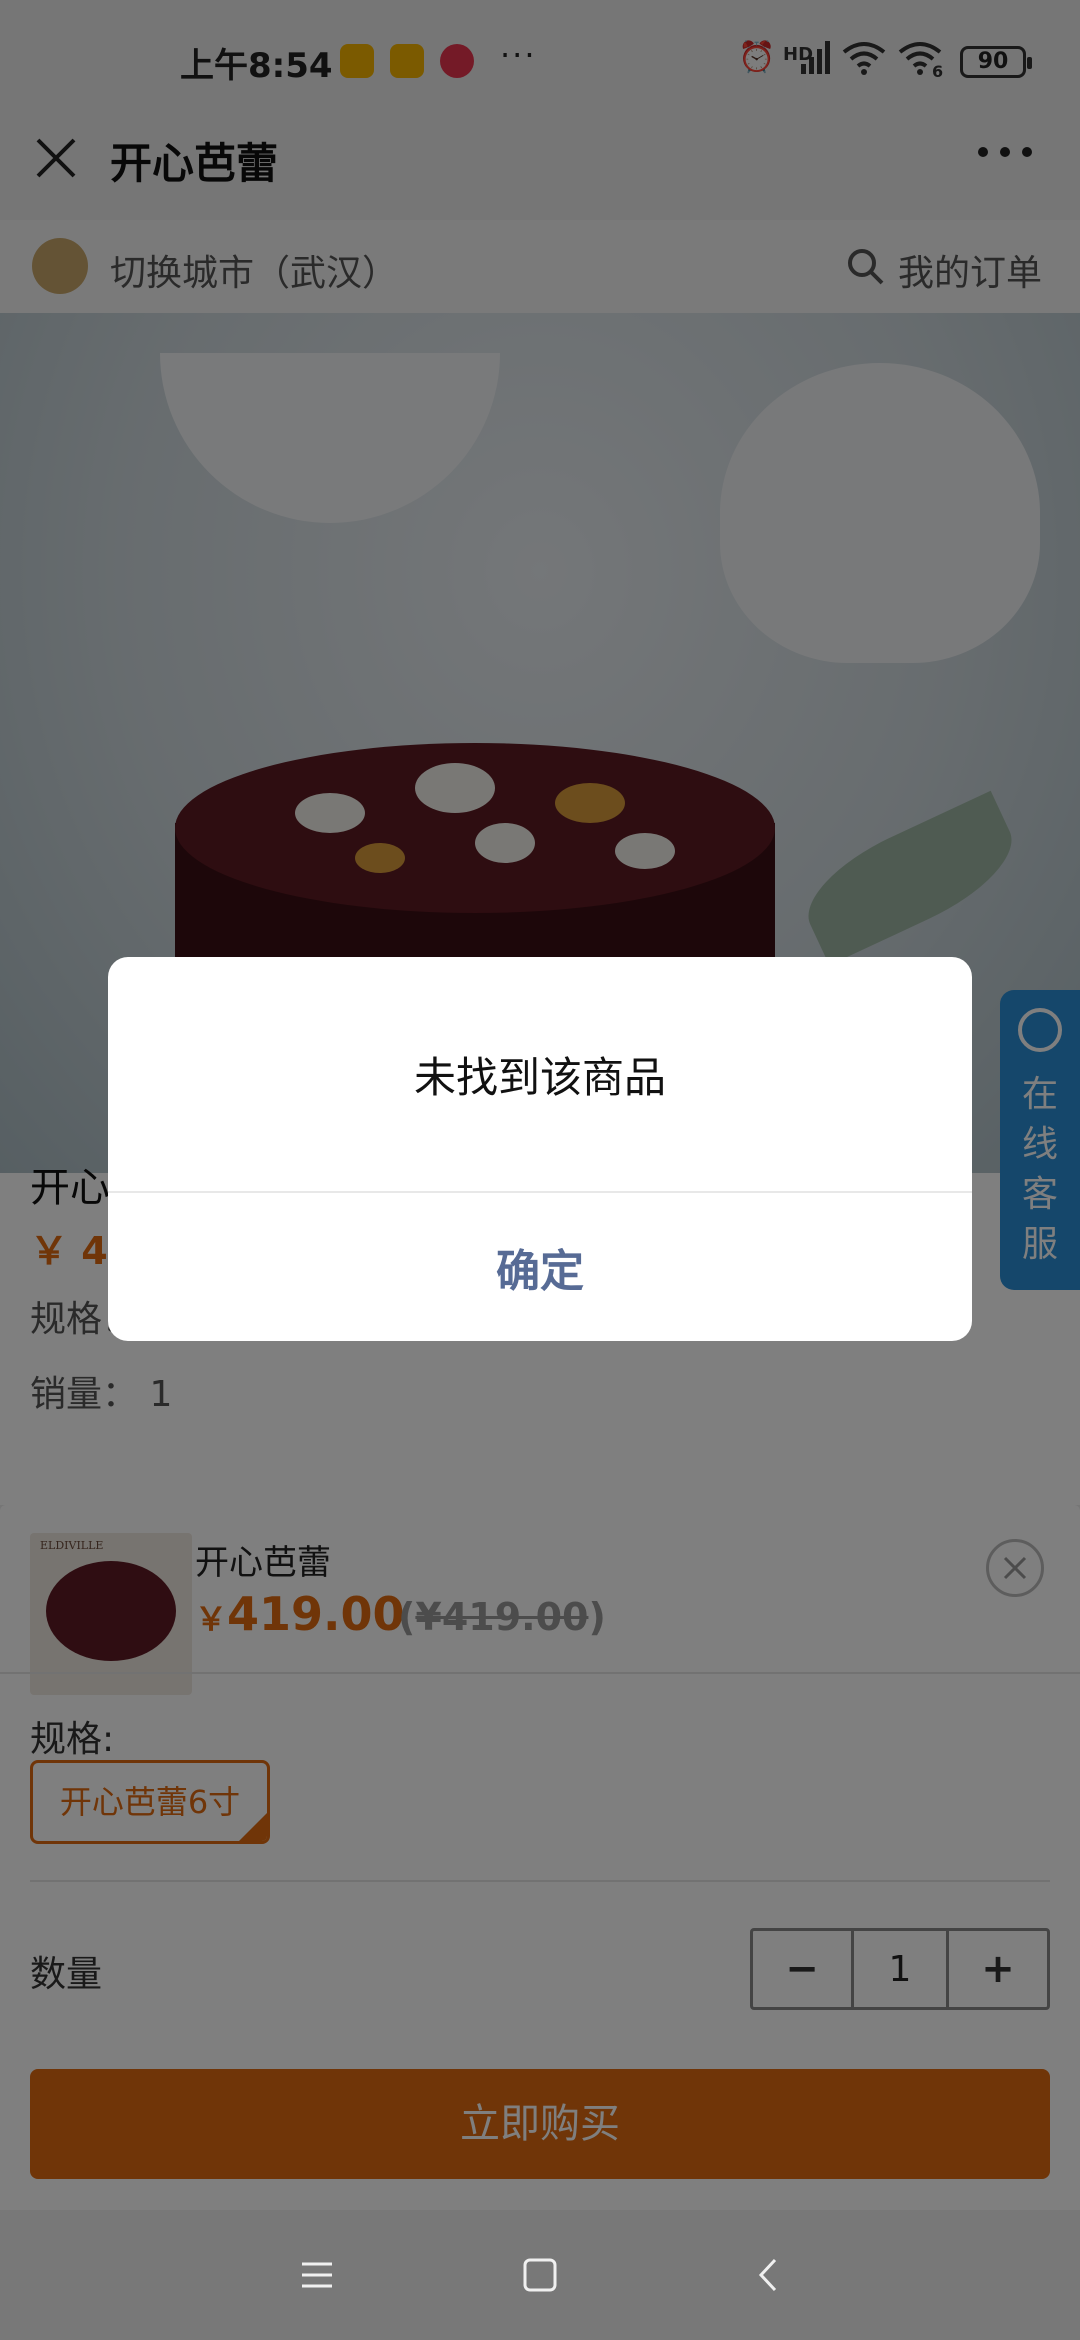  Describe the element at coordinates (539, 1077) in the screenshot. I see `dialog-message: 未找到该商品` at that location.